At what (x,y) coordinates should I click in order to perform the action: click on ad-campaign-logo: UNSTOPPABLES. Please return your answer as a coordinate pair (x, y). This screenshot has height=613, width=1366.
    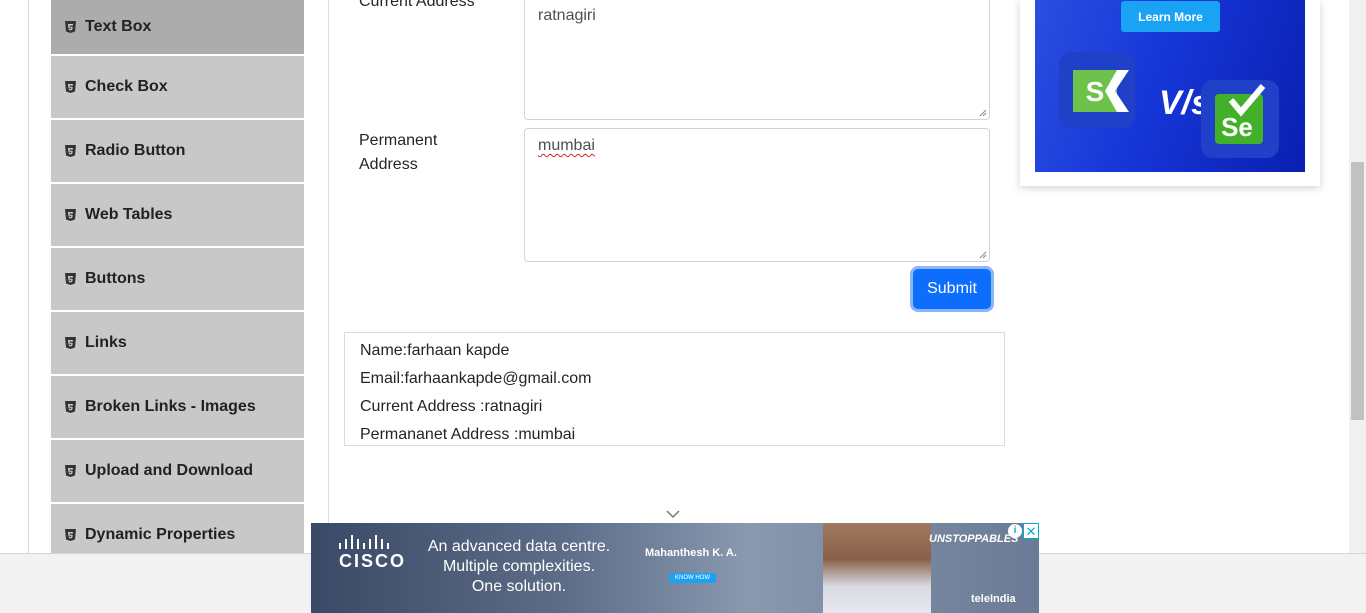
    Looking at the image, I should click on (974, 539).